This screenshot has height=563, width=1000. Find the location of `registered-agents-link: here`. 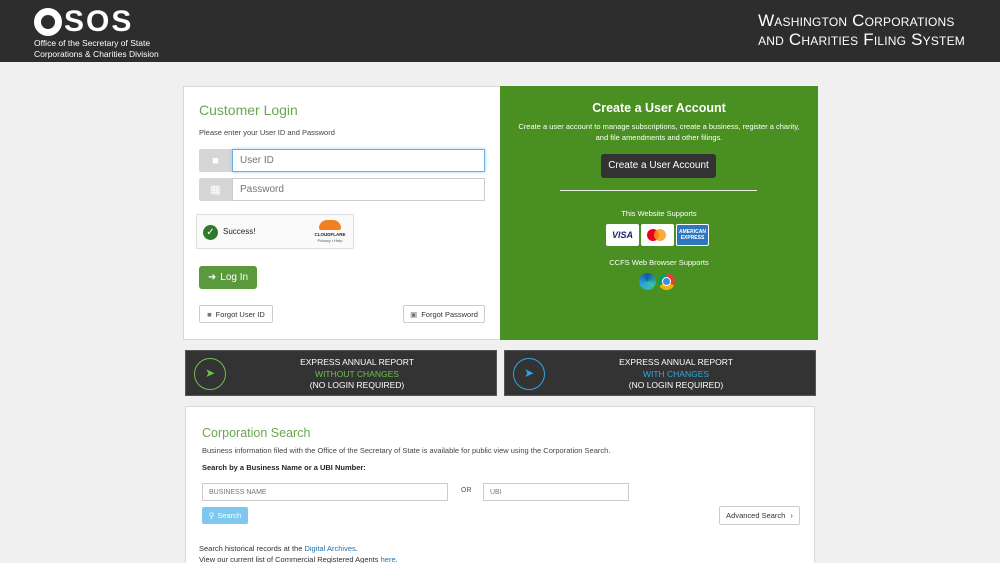

registered-agents-link: here is located at coordinates (388, 559).